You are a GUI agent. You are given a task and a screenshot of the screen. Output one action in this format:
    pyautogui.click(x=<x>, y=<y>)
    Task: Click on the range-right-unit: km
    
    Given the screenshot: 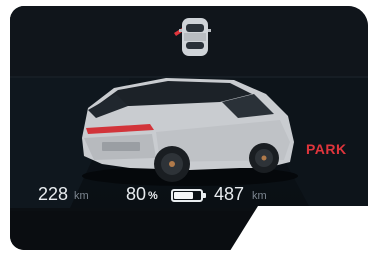 What is the action you would take?
    pyautogui.click(x=259, y=196)
    